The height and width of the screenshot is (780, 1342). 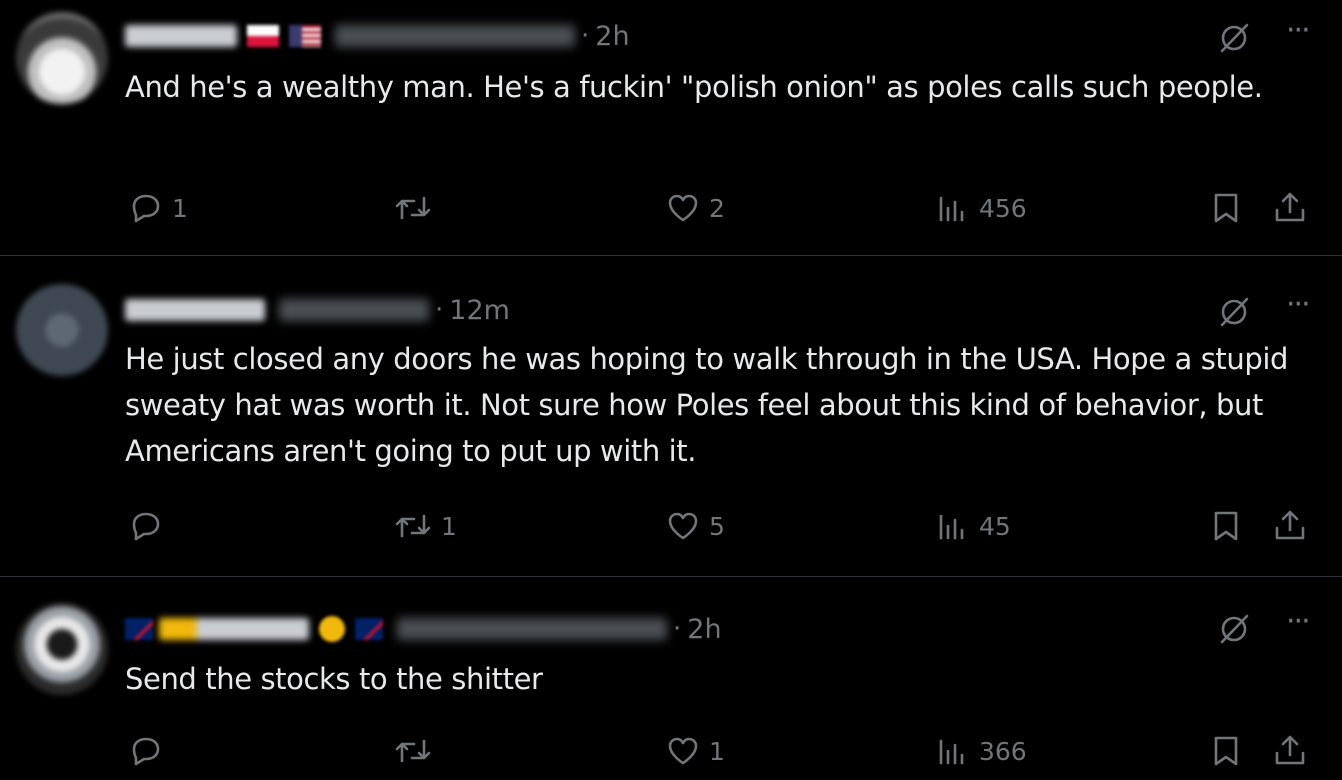 I want to click on like-count: 5, so click(x=717, y=526).